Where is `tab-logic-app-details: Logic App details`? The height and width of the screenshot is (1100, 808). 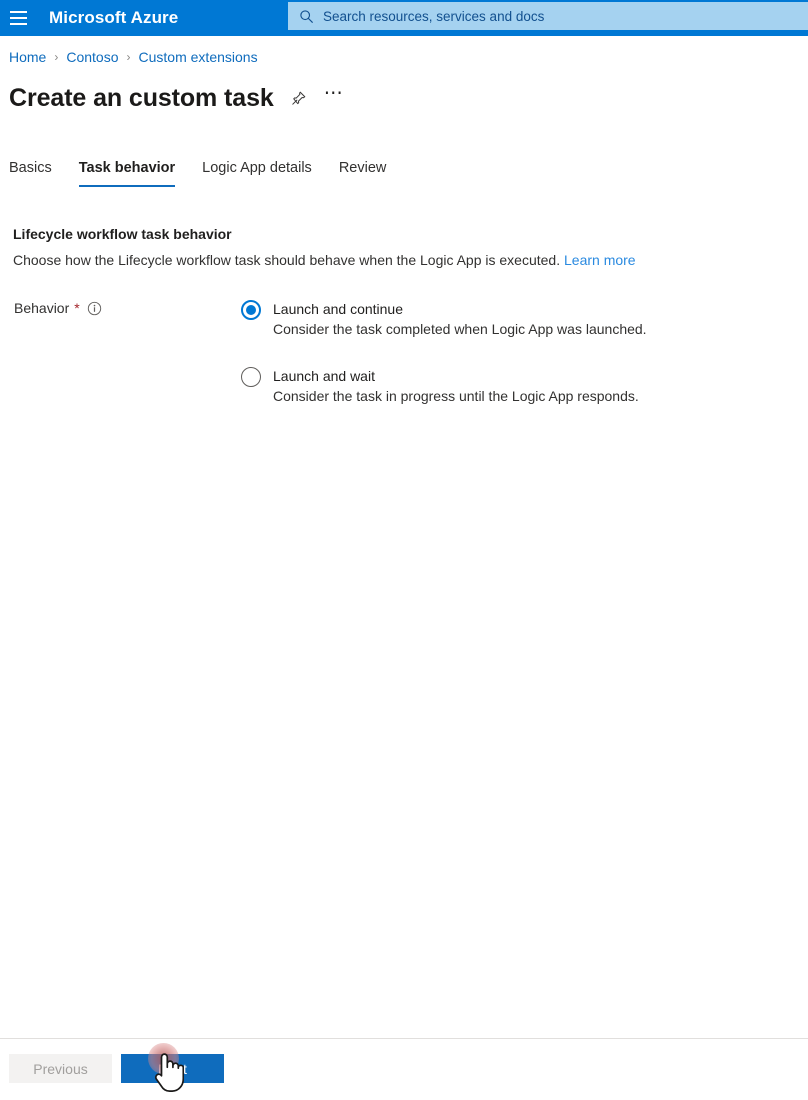
tab-logic-app-details: Logic App details is located at coordinates (257, 173).